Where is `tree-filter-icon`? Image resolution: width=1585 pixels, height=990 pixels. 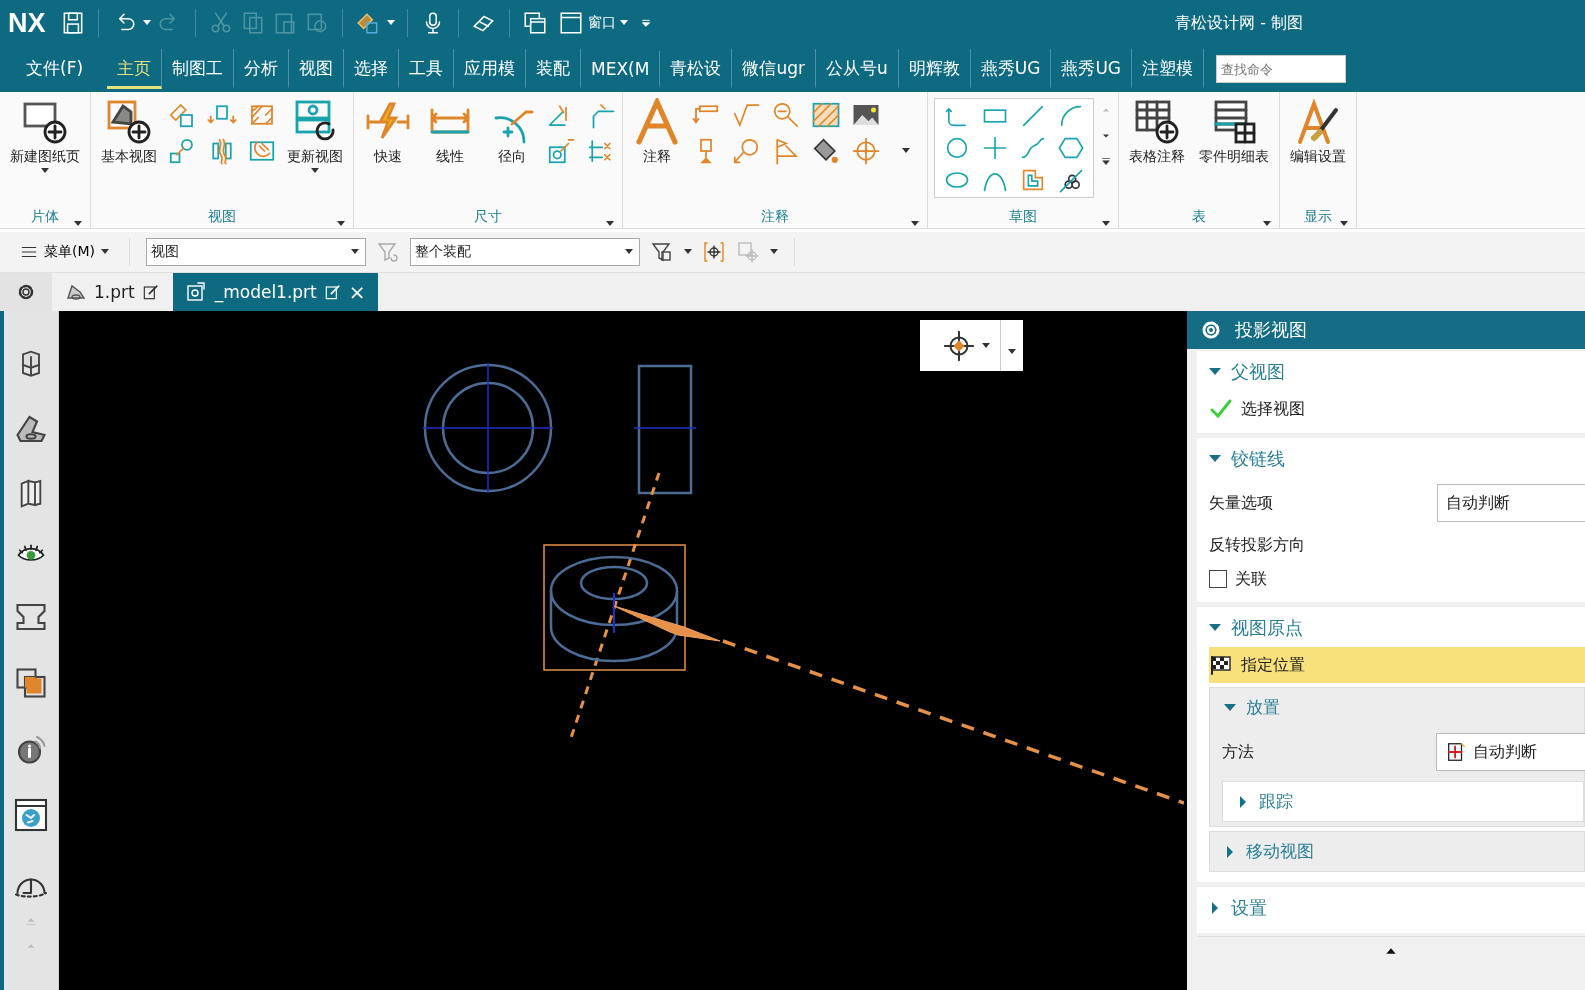 tree-filter-icon is located at coordinates (662, 252).